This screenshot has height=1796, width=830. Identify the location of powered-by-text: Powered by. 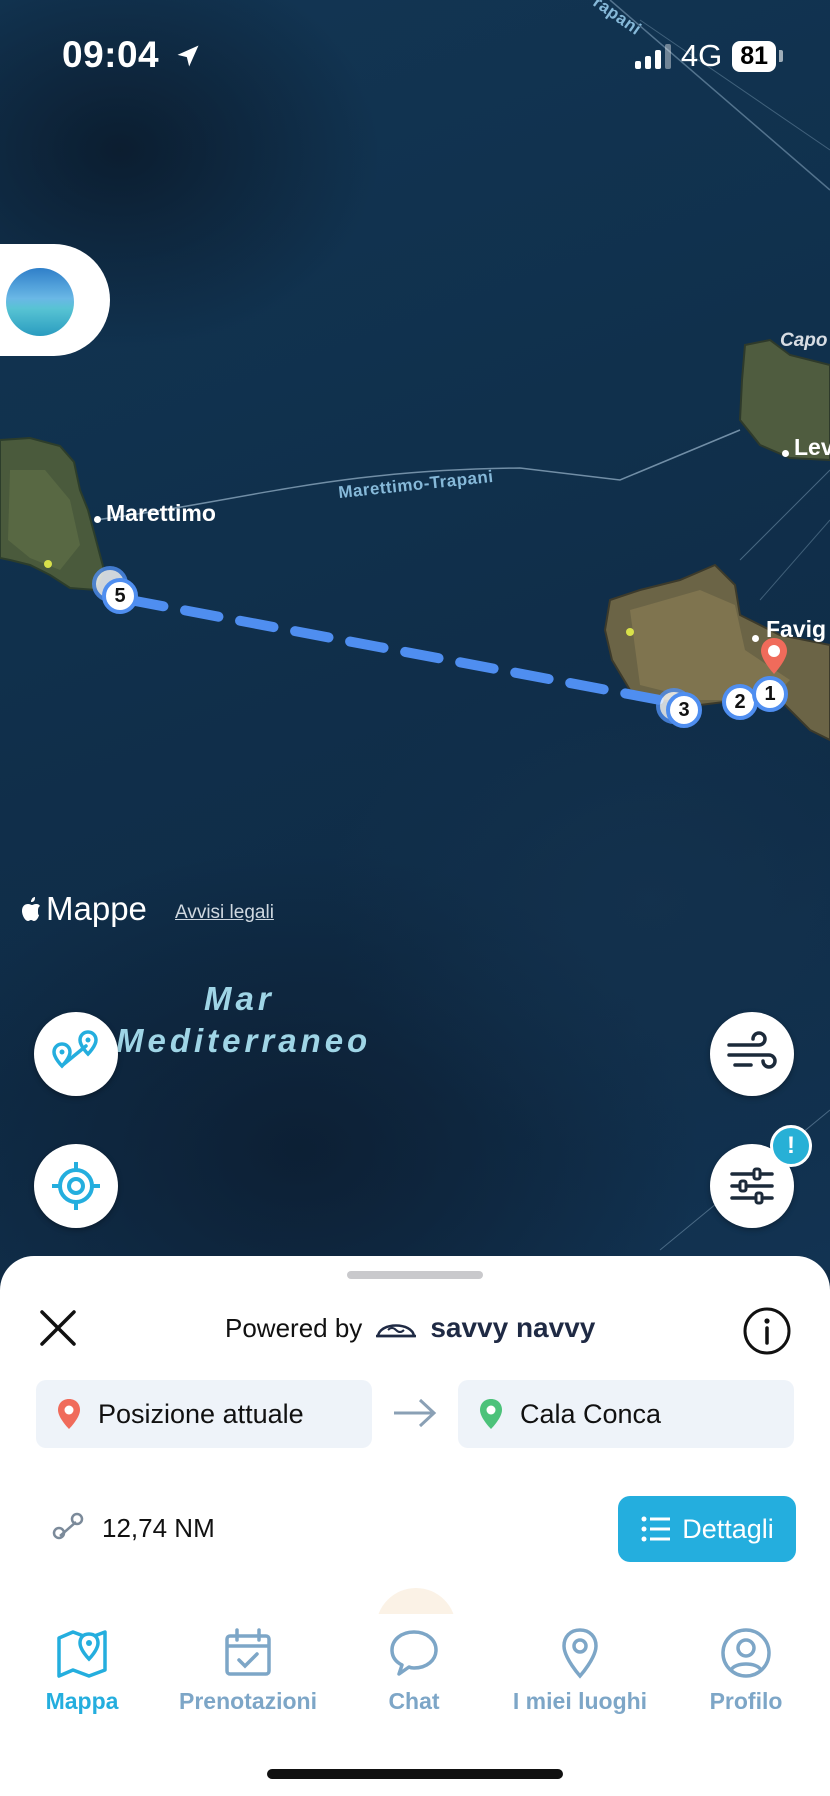
(294, 1327).